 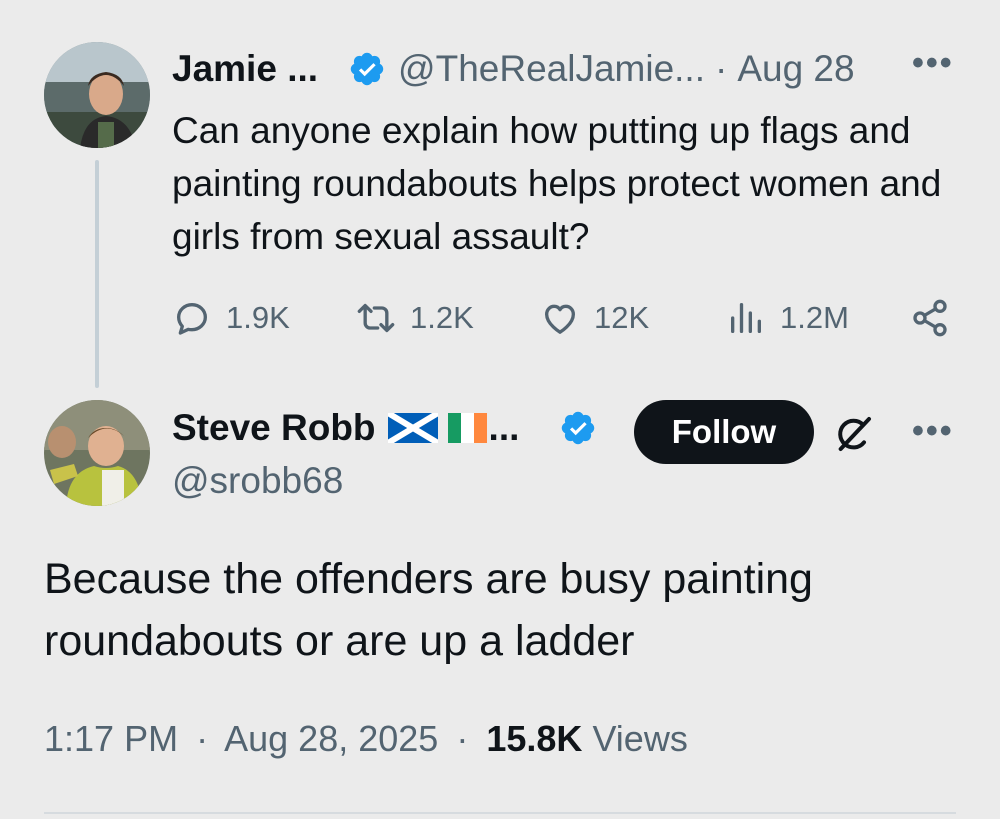 I want to click on retweet-count: 1.2K, so click(x=442, y=317).